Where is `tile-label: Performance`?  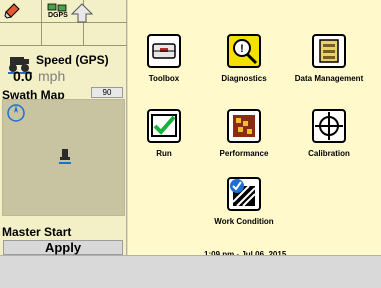 tile-label: Performance is located at coordinates (244, 153).